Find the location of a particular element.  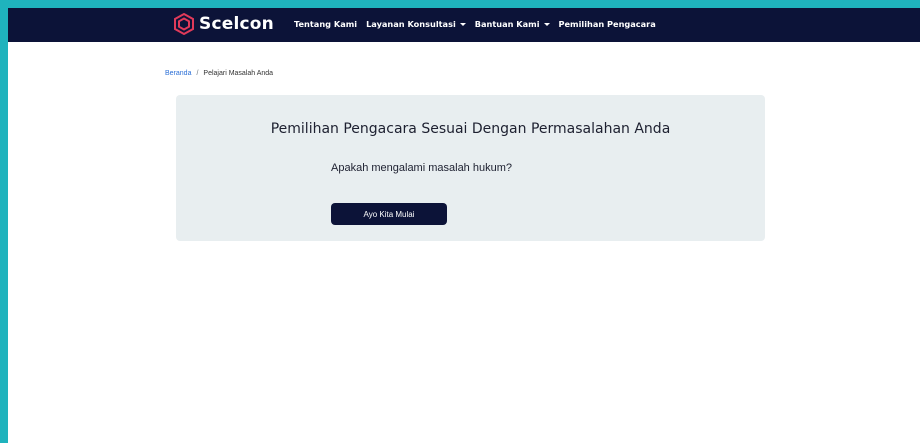

start-button: Ayo Kita Mulai is located at coordinates (389, 214).